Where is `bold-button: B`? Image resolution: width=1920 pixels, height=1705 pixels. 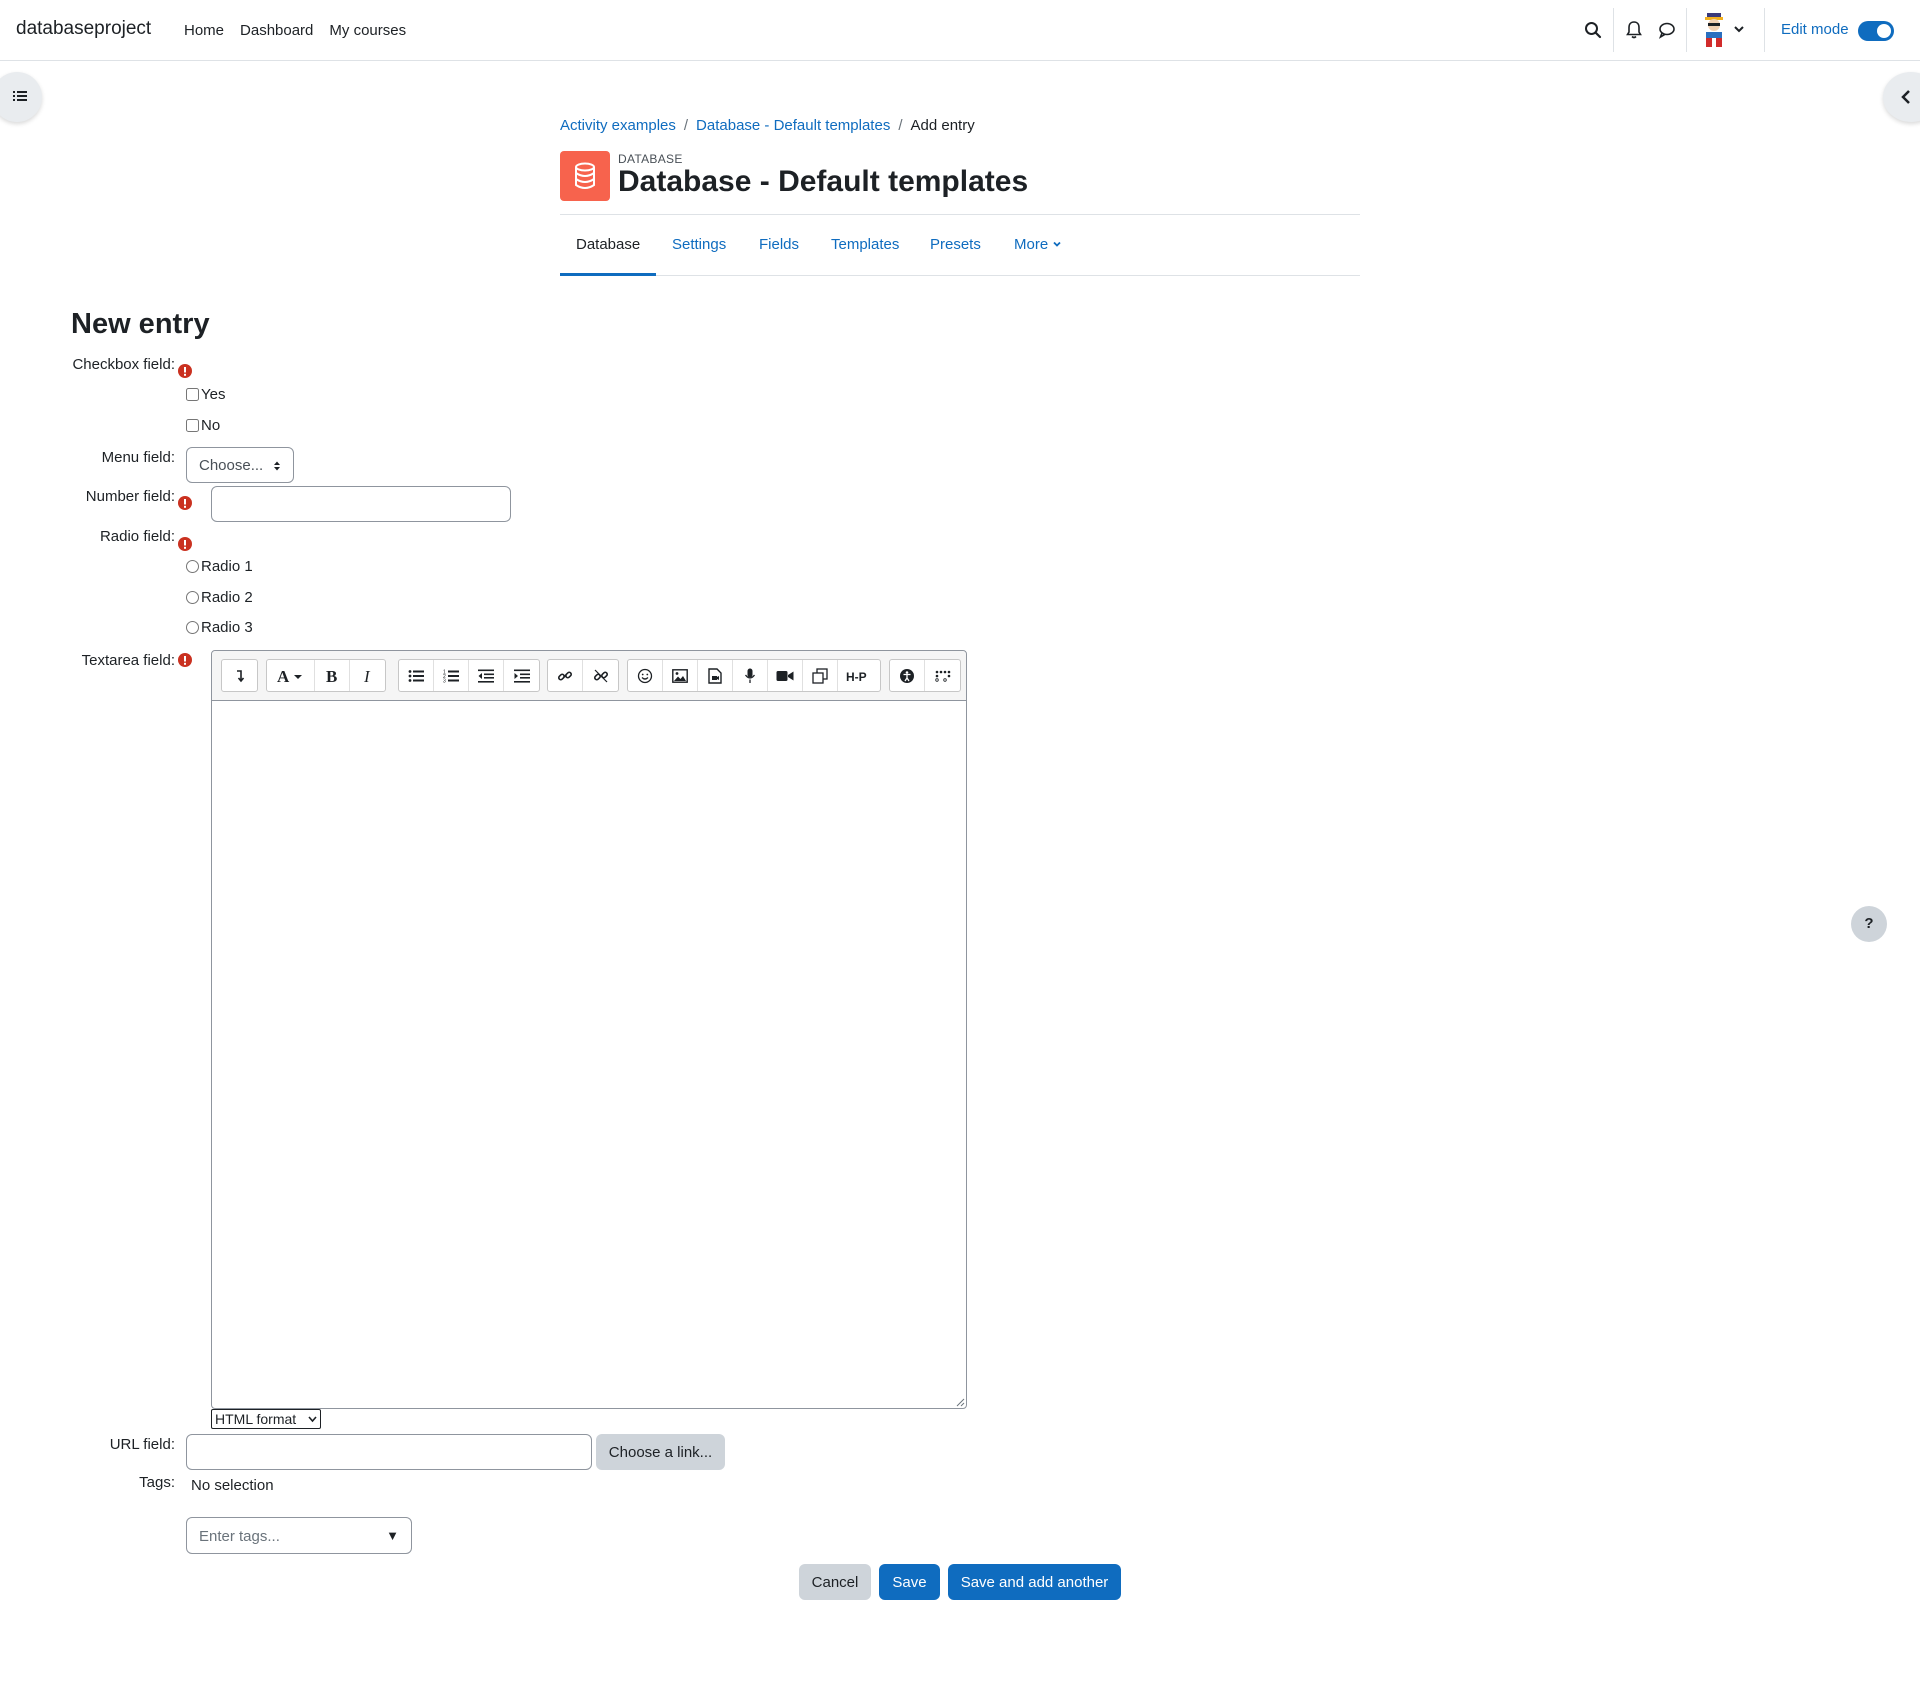 bold-button: B is located at coordinates (332, 675).